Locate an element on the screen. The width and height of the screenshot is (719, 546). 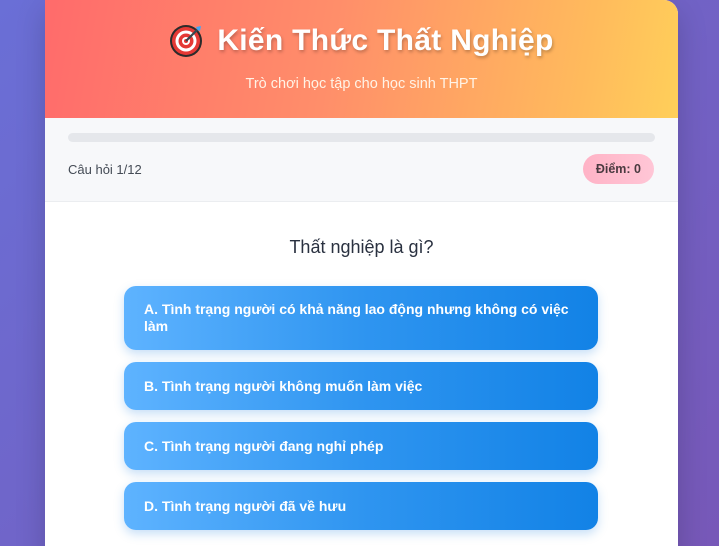
answer-option-c: C. Tình trạng người đang nghỉ phép is located at coordinates (361, 446).